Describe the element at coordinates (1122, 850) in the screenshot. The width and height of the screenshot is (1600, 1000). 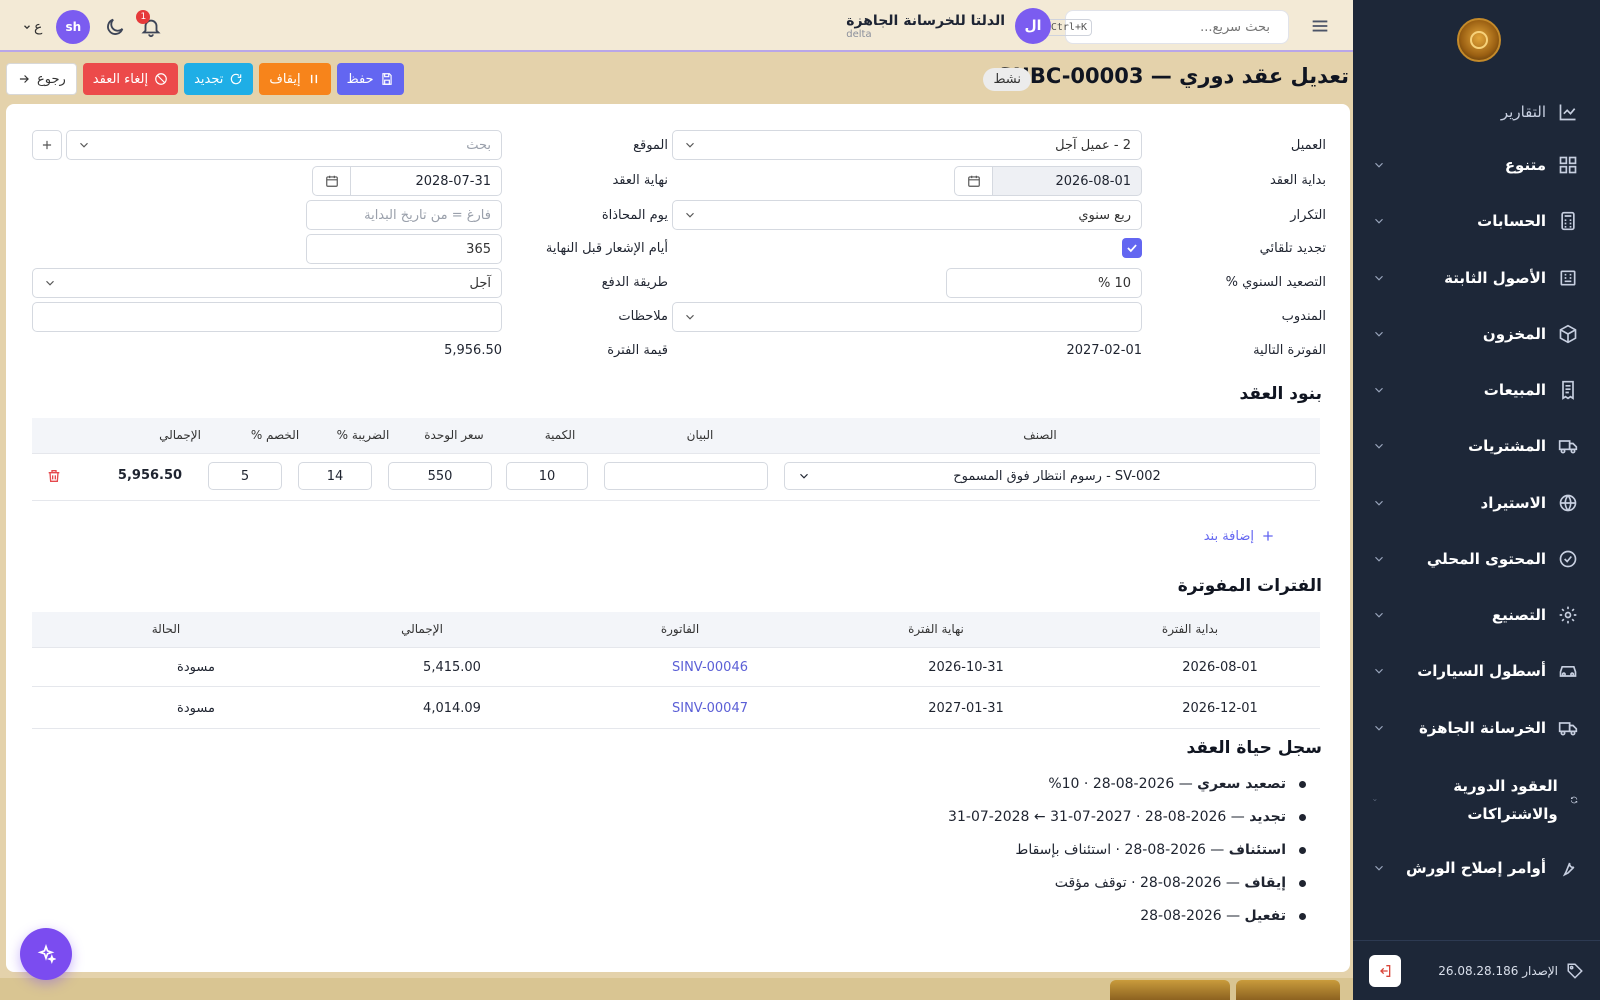
I see `event-detail: — 2026-08-28 · استئناف بإسقاط` at that location.